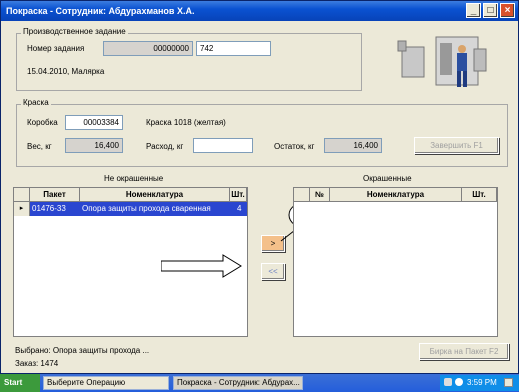 The height and width of the screenshot is (392, 519). What do you see at coordinates (490, 10) in the screenshot?
I see `maximize-button: □` at bounding box center [490, 10].